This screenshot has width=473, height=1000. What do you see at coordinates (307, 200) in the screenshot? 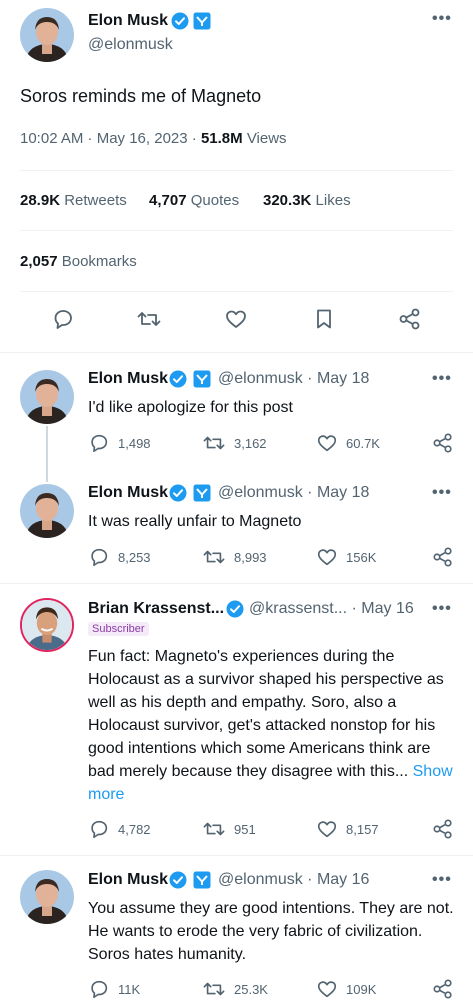
I see `likes-stat: 320.3K Likes` at bounding box center [307, 200].